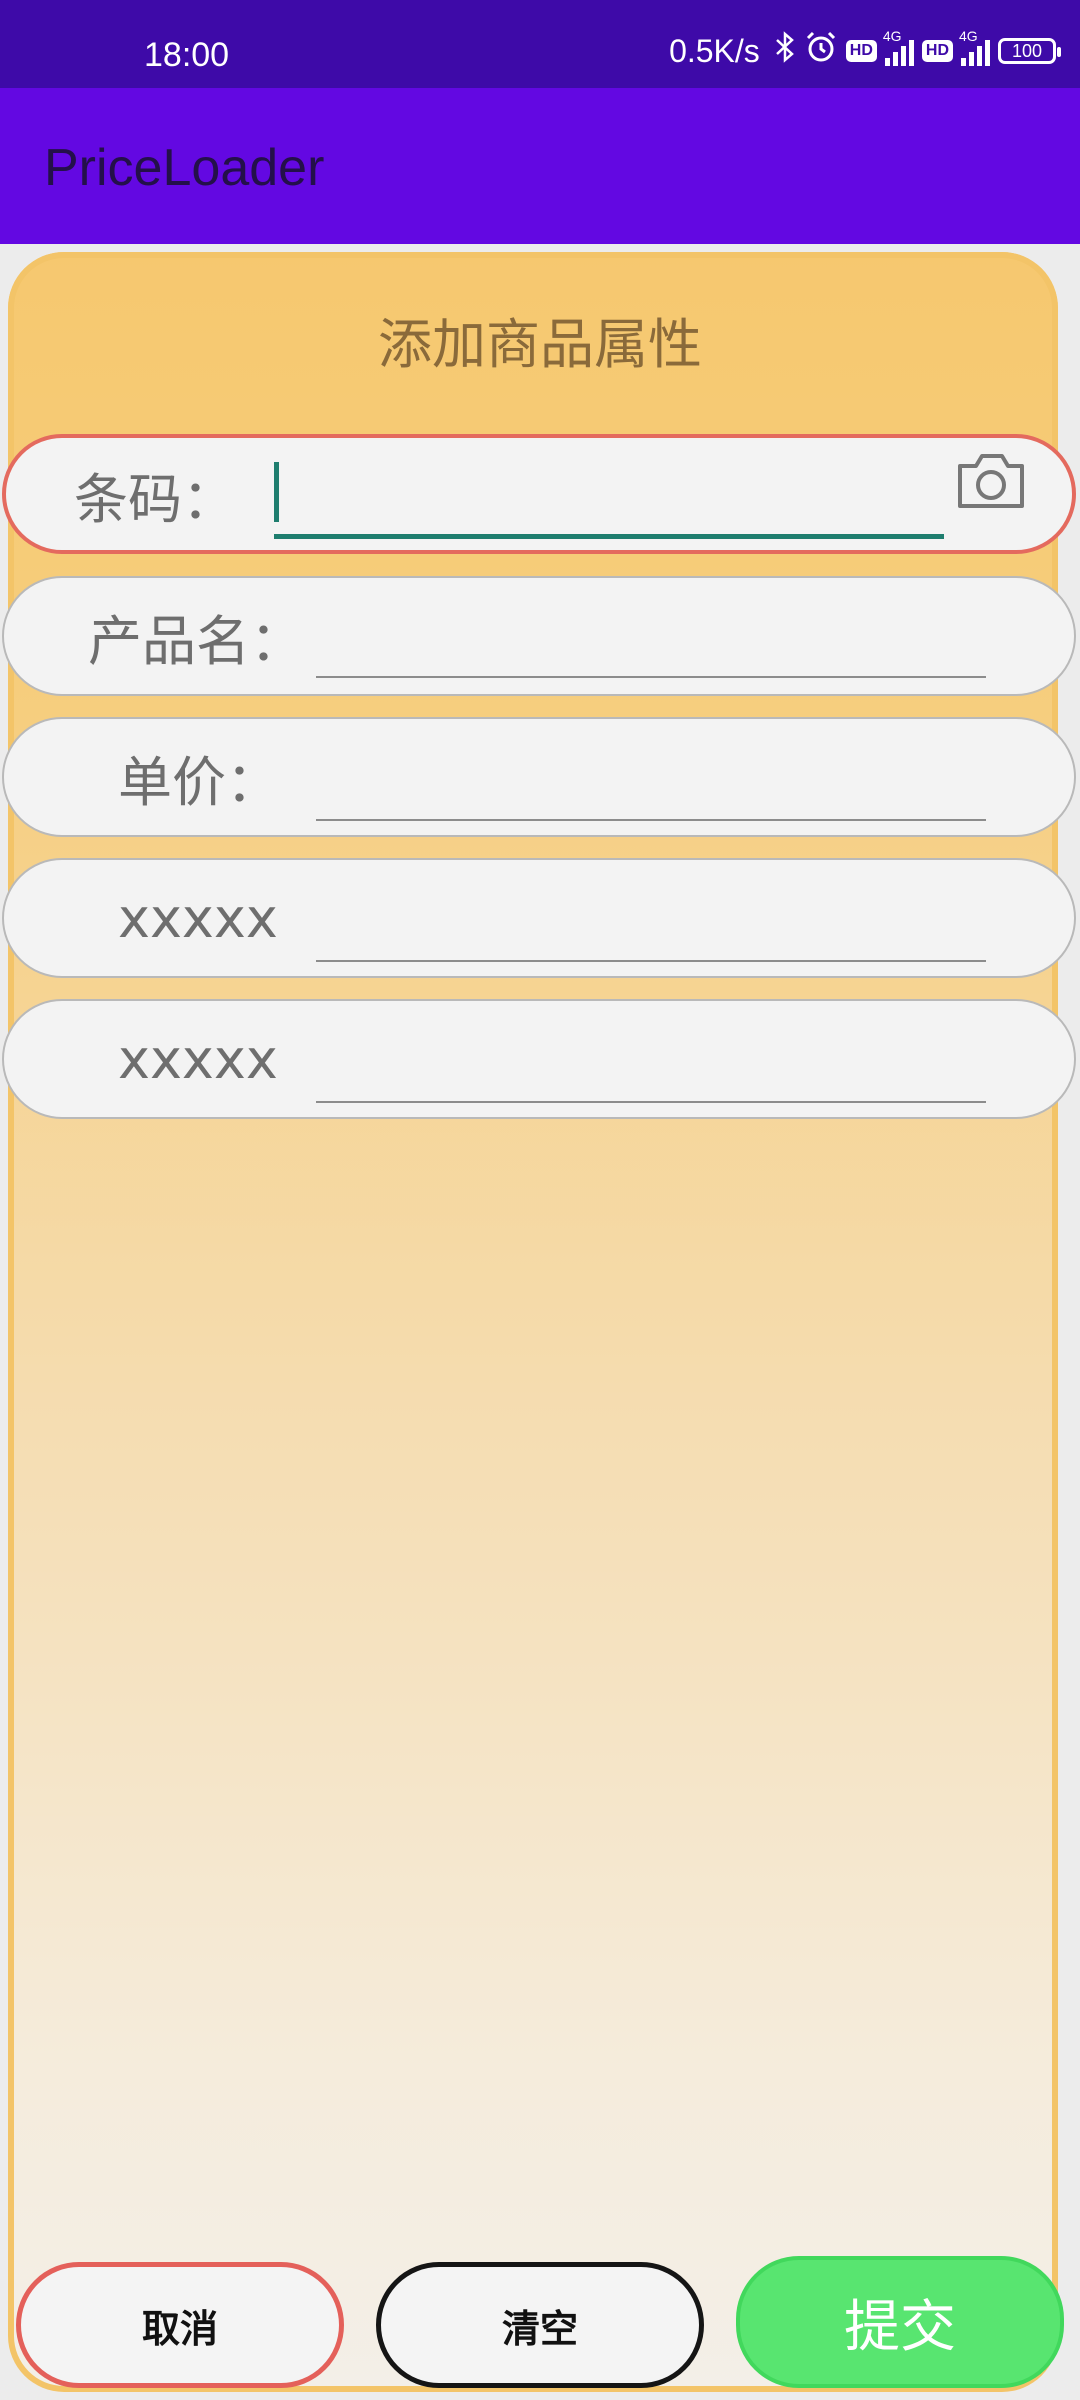 This screenshot has height=2400, width=1080. Describe the element at coordinates (714, 50) in the screenshot. I see `network-speed: 0.5K/s` at that location.